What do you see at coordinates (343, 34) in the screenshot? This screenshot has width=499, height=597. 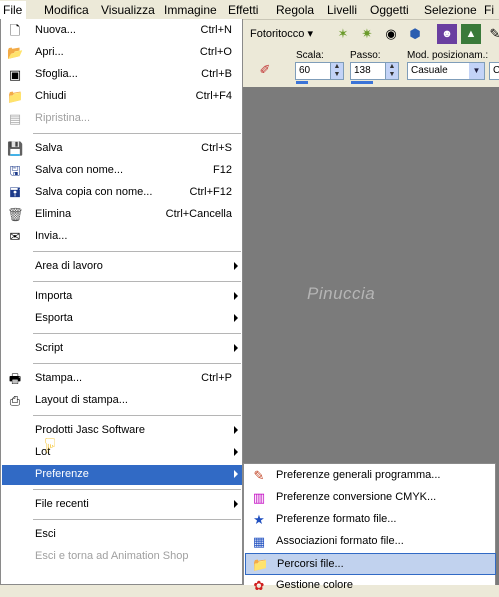 I see `sparkle-icon: ✶` at bounding box center [343, 34].